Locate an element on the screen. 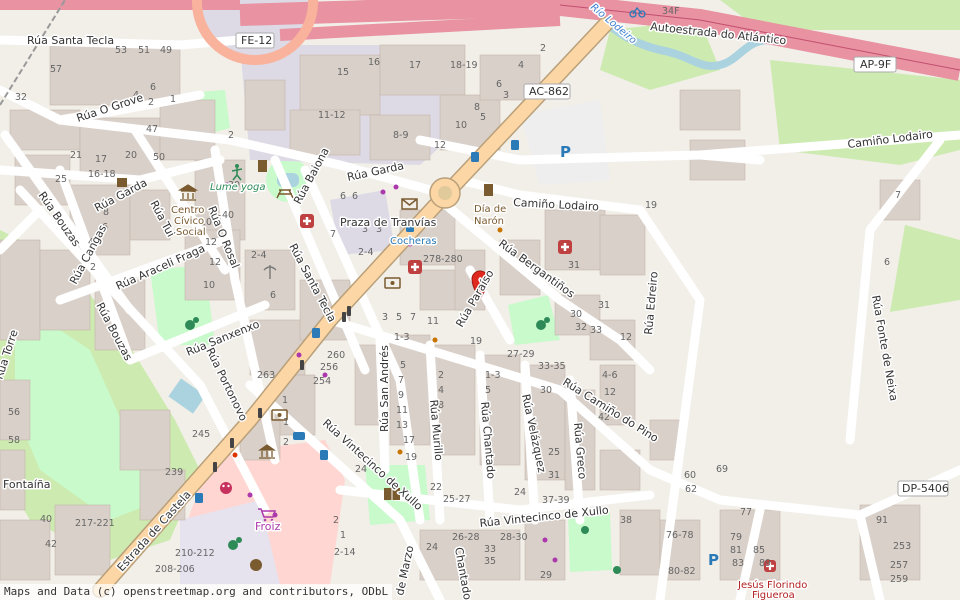  hospital-icon is located at coordinates (565, 247).